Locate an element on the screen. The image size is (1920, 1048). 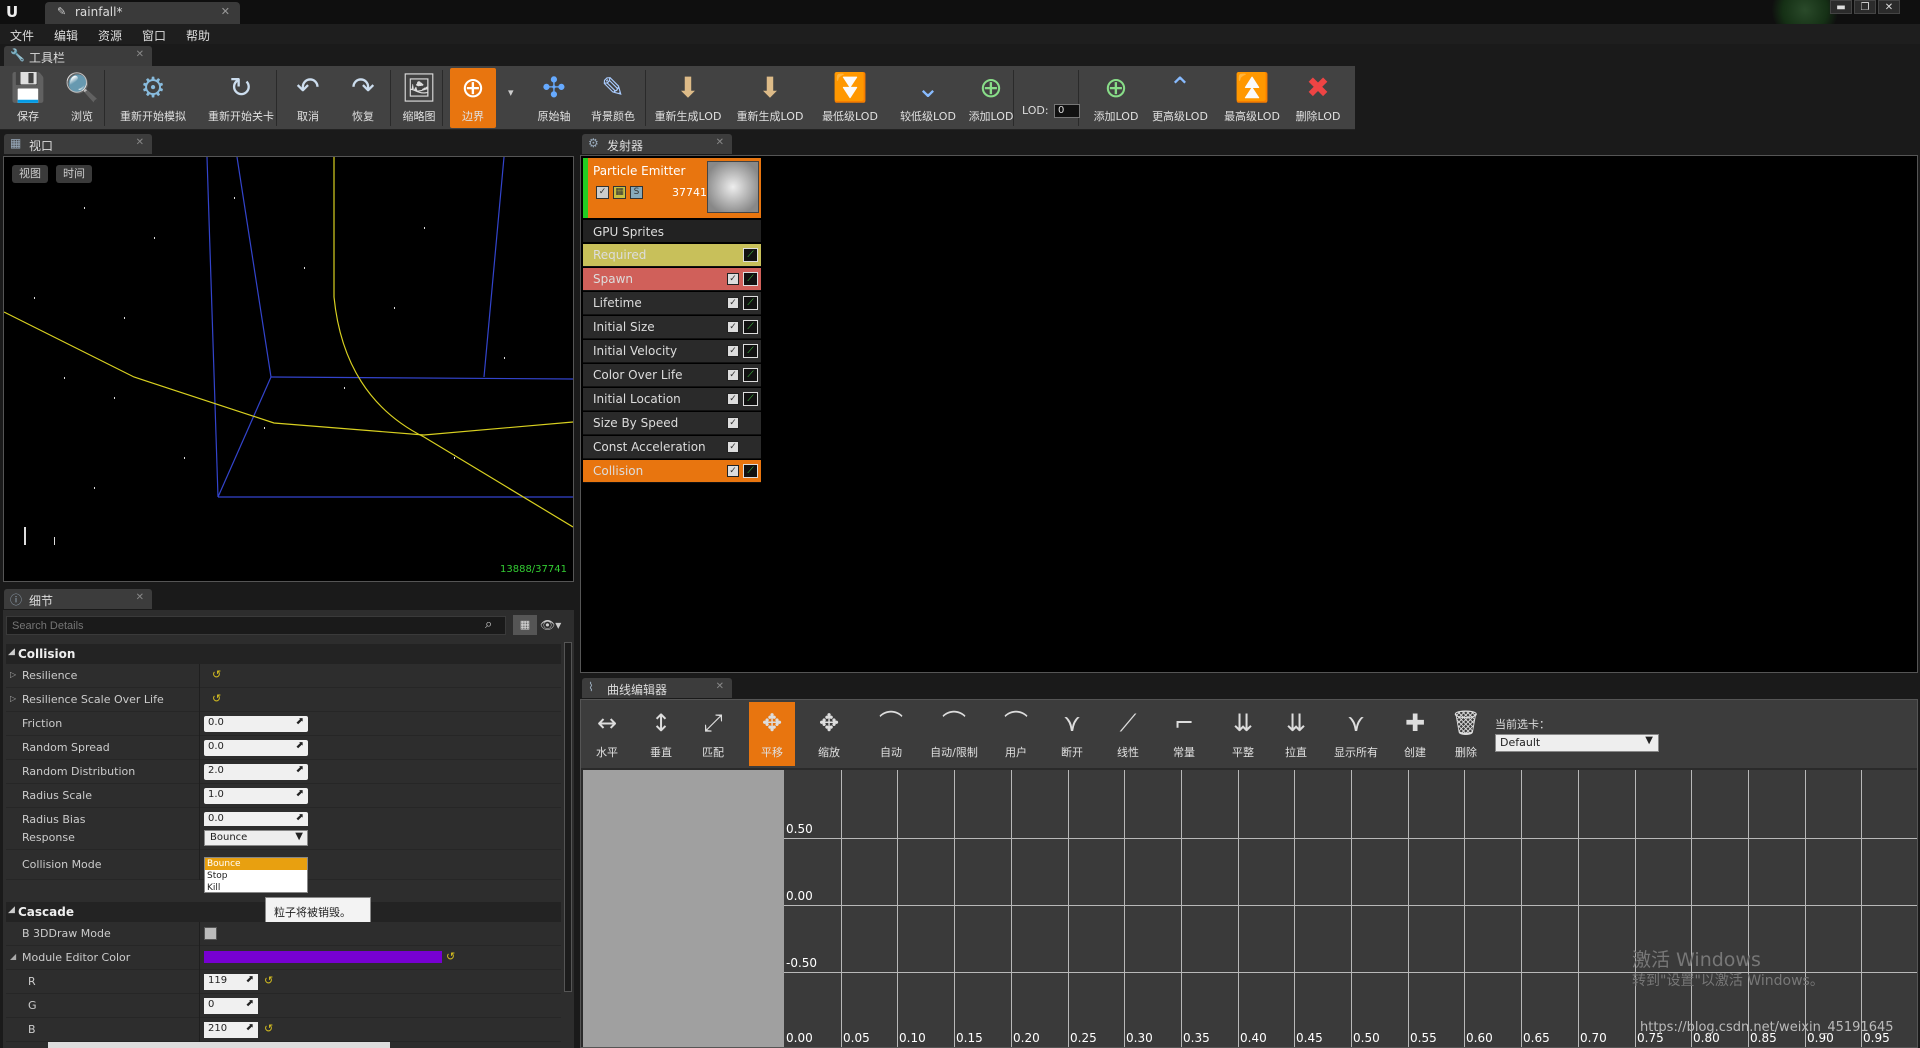
toolbar-button-1: 🔍 浏览 is located at coordinates (82, 98).